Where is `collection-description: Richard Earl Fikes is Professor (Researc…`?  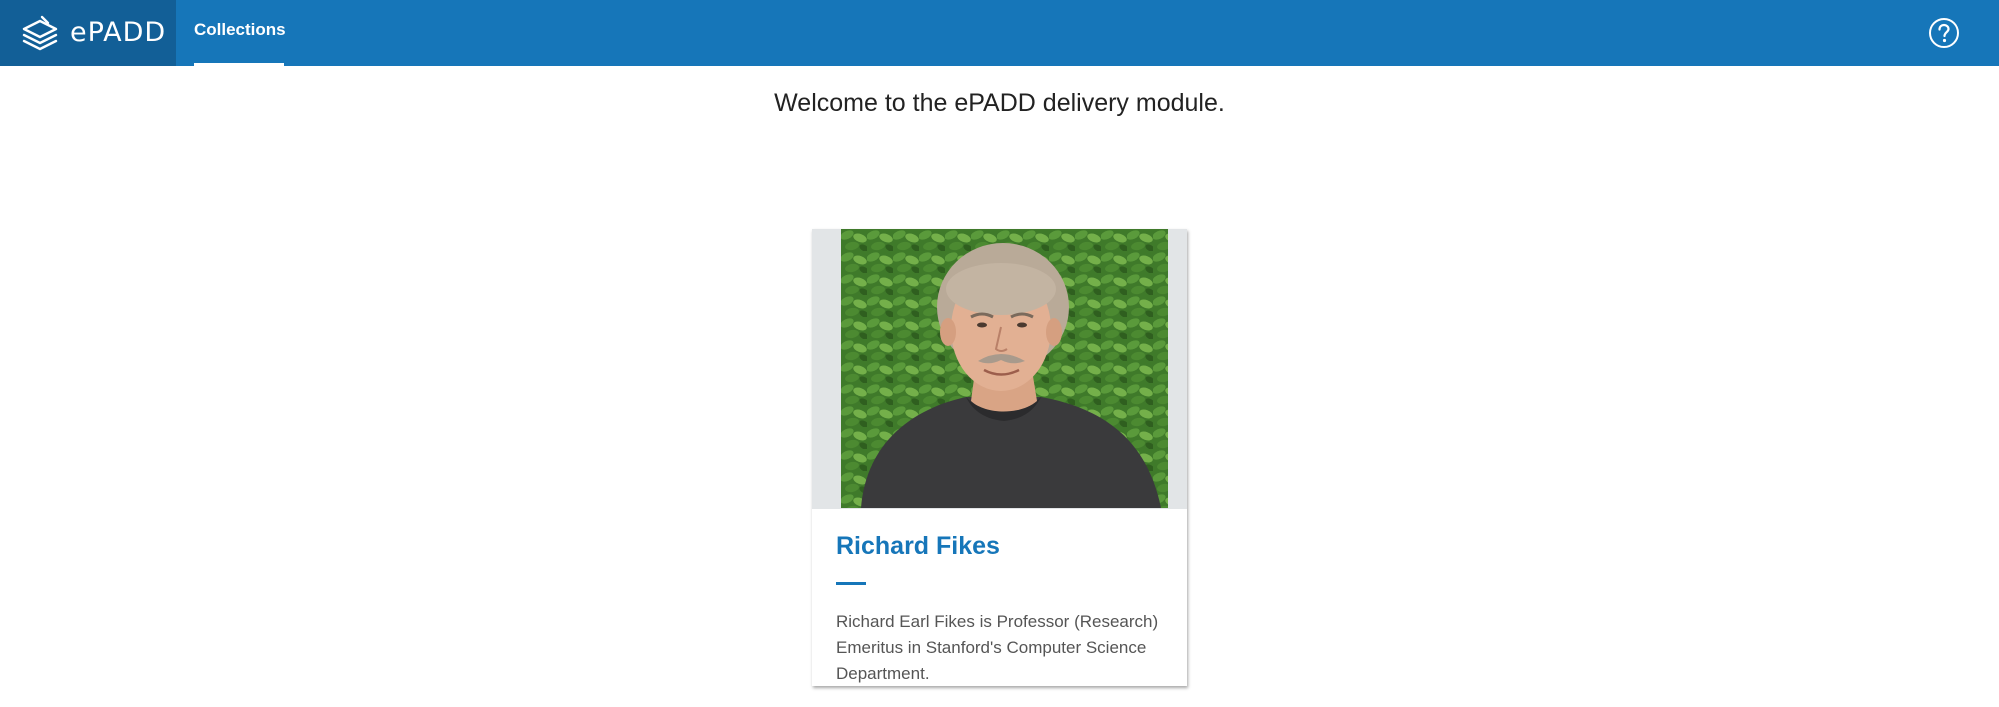 collection-description: Richard Earl Fikes is Professor (Researc… is located at coordinates (997, 647).